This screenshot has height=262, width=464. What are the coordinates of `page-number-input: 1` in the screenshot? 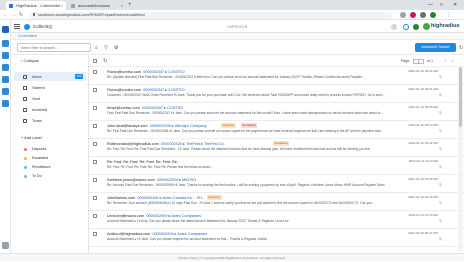 It's located at (418, 61).